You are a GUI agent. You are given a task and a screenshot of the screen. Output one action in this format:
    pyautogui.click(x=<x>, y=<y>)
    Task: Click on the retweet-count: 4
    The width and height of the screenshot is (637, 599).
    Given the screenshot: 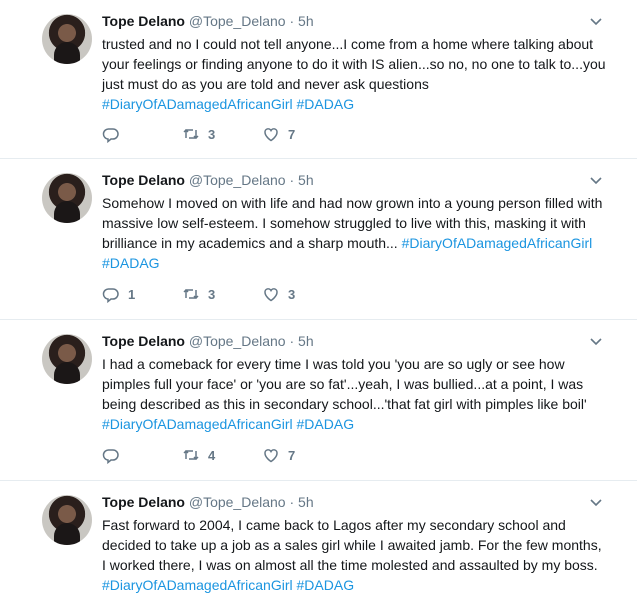 What is the action you would take?
    pyautogui.click(x=212, y=455)
    